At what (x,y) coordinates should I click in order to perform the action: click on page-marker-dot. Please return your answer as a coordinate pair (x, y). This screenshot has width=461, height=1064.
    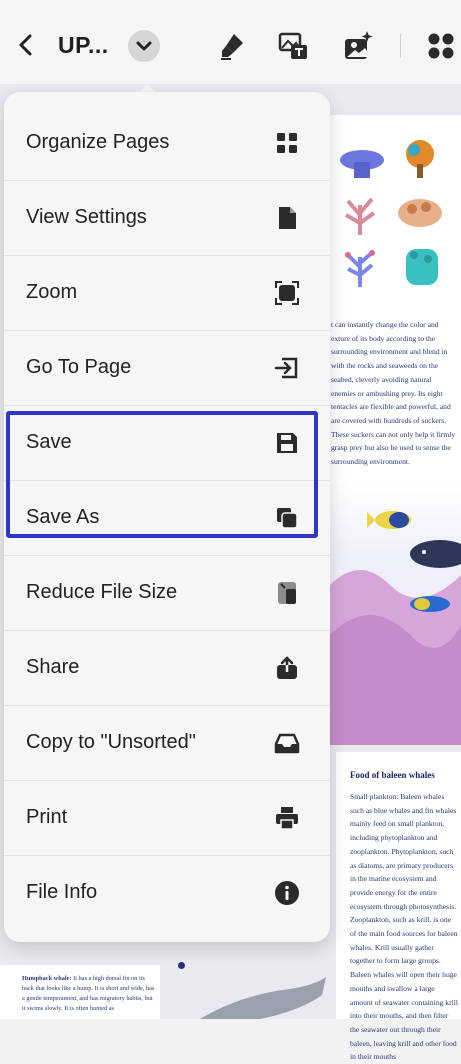
    Looking at the image, I should click on (181, 965).